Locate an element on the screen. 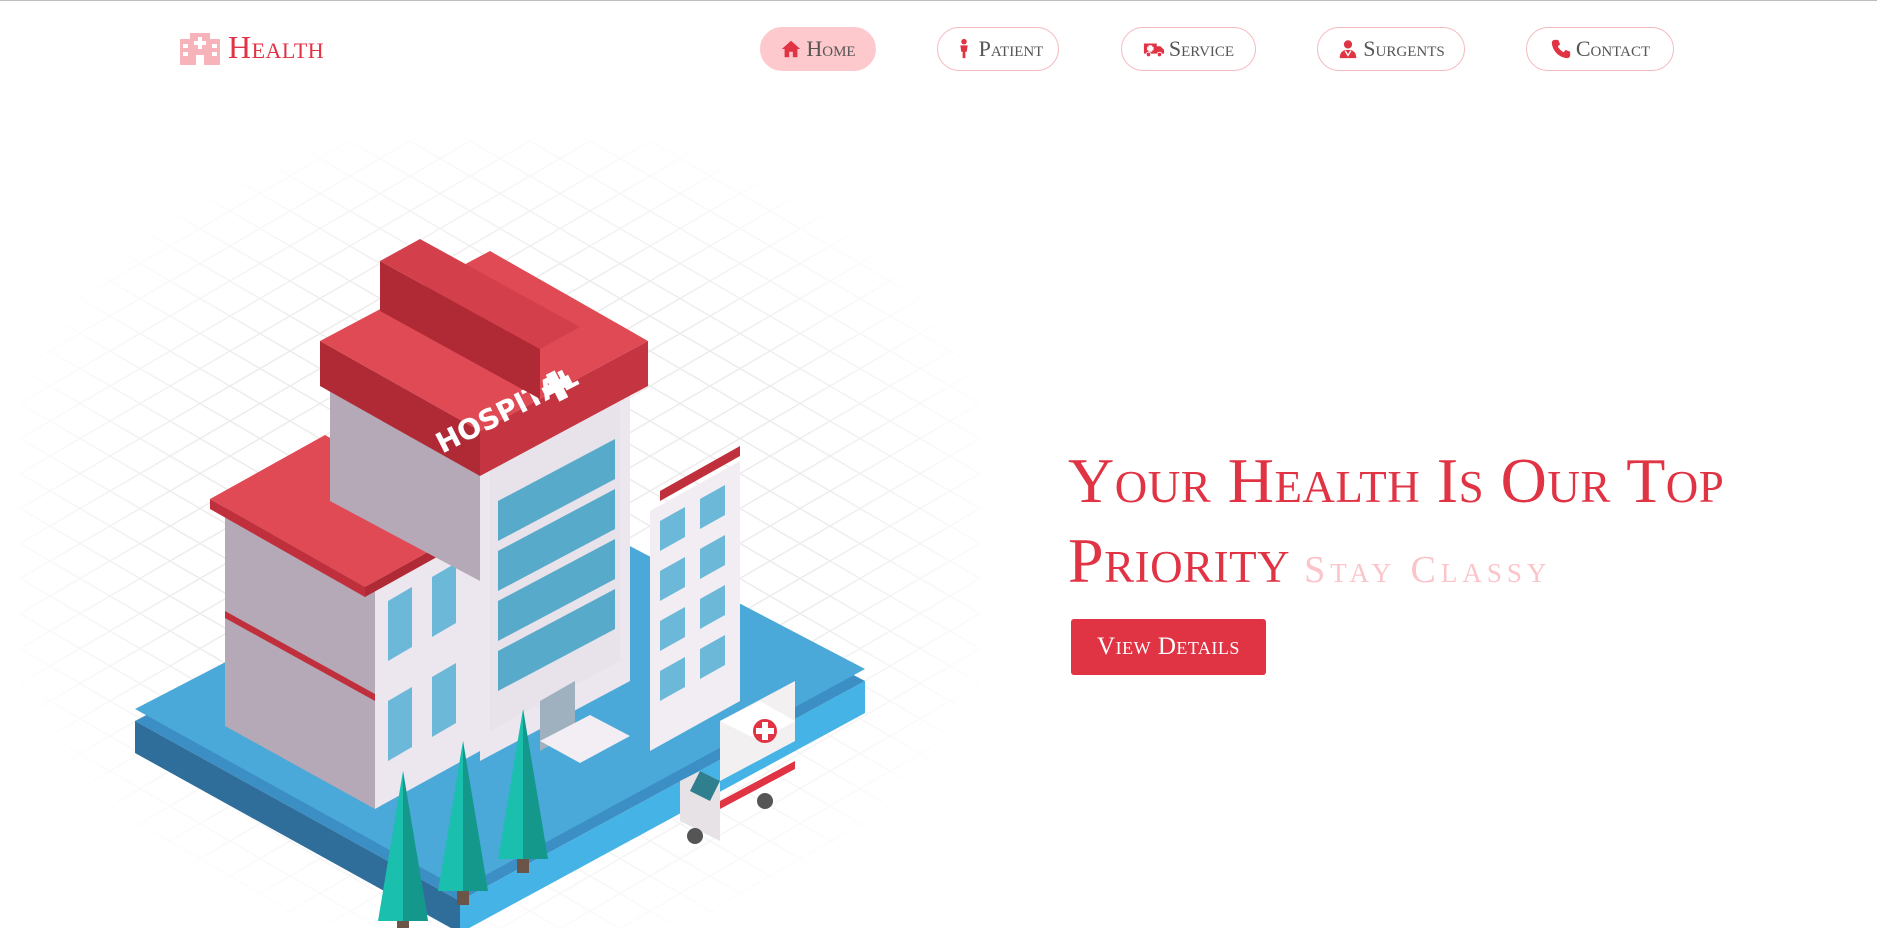 Image resolution: width=1877 pixels, height=928 pixels. nav-home-label: Home is located at coordinates (831, 48).